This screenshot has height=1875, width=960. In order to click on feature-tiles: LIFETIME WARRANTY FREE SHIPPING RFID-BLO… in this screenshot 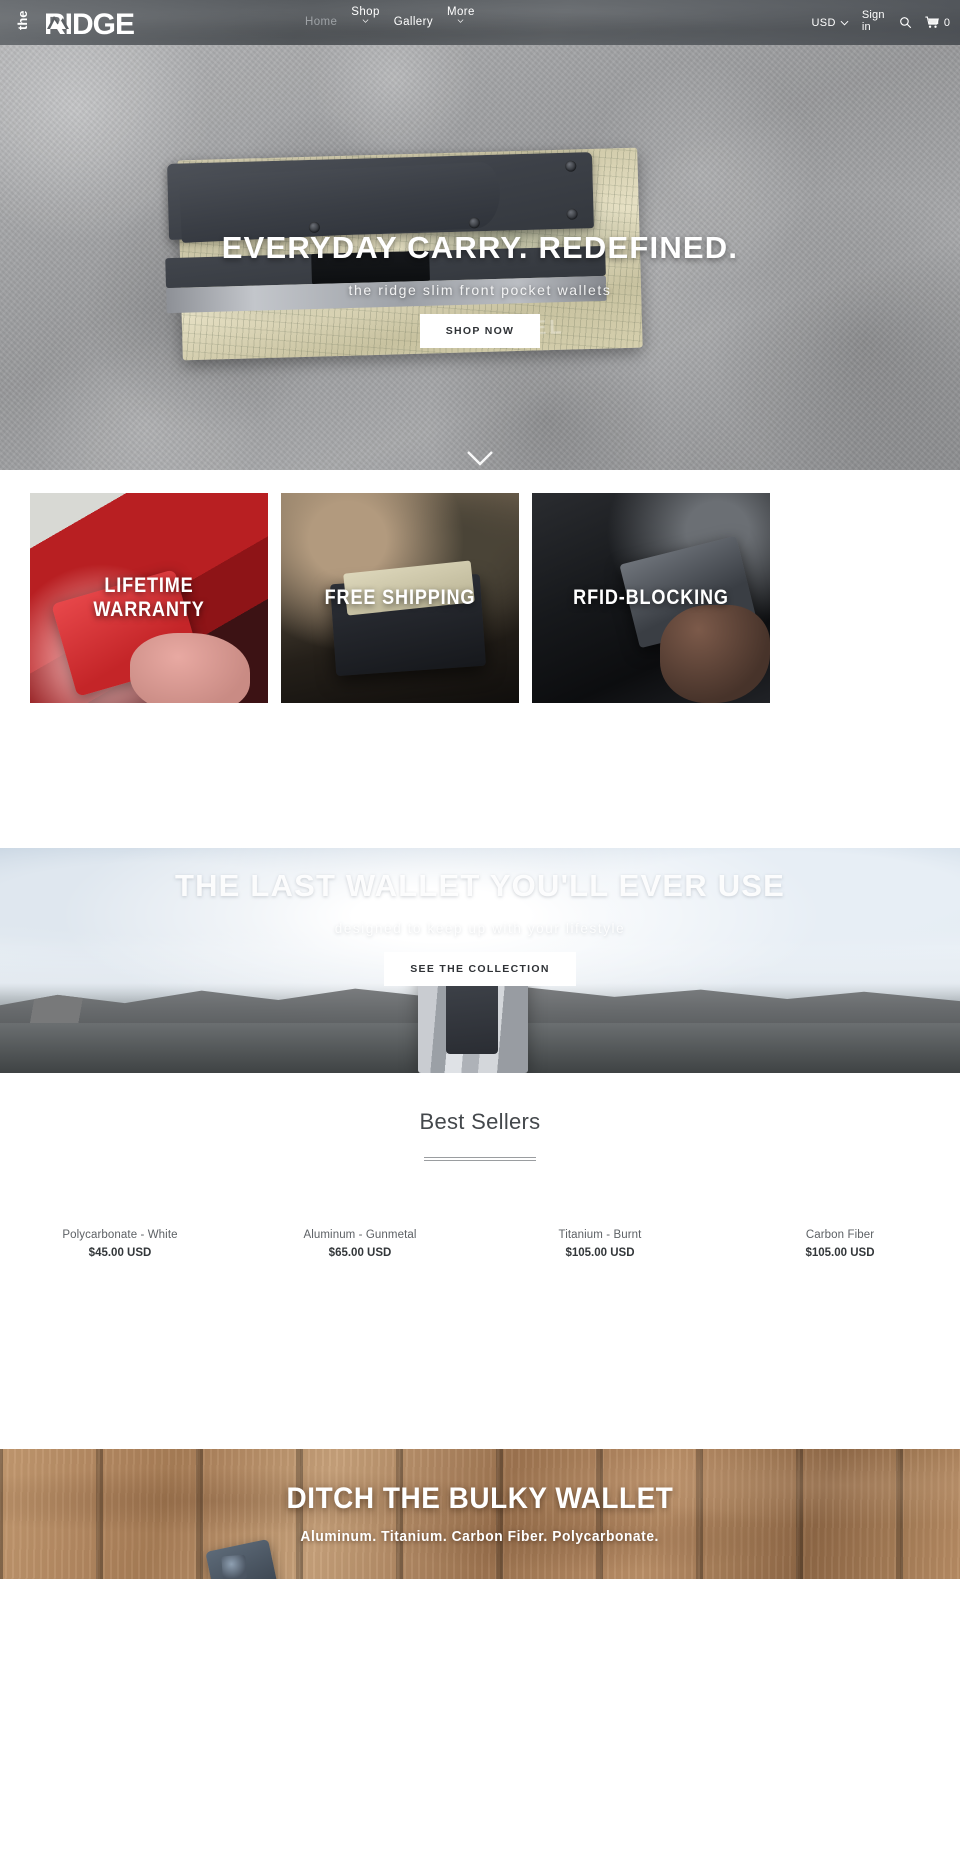, I will do `click(480, 586)`.